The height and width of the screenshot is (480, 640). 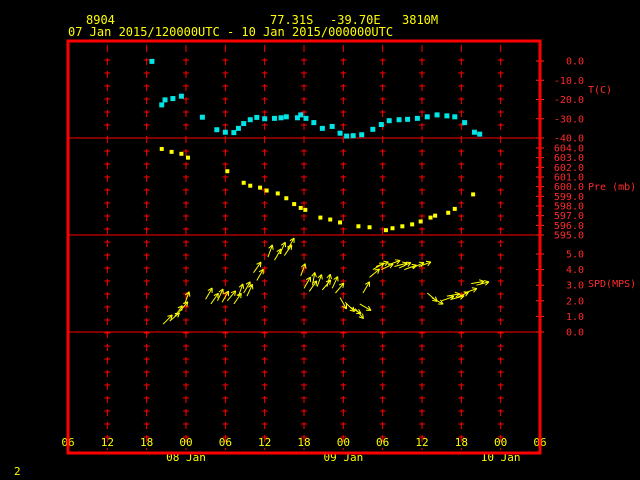 I want to click on y-axis-label: T(C), so click(x=600, y=90).